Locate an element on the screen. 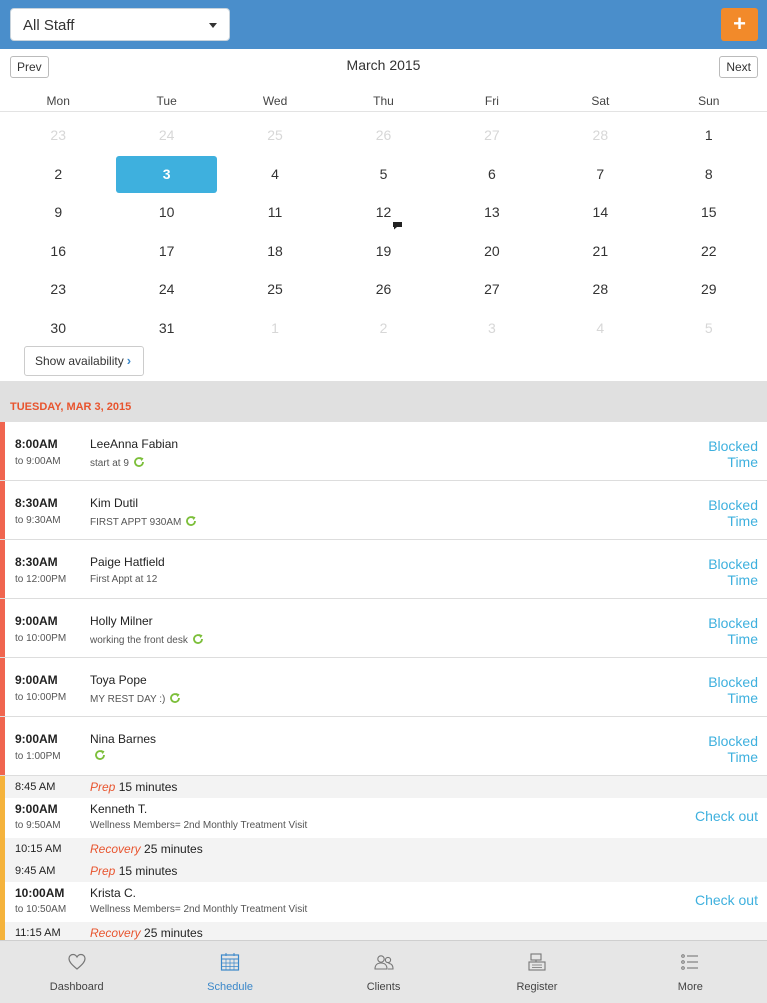  calendar-day-selected: 3 is located at coordinates (166, 174).